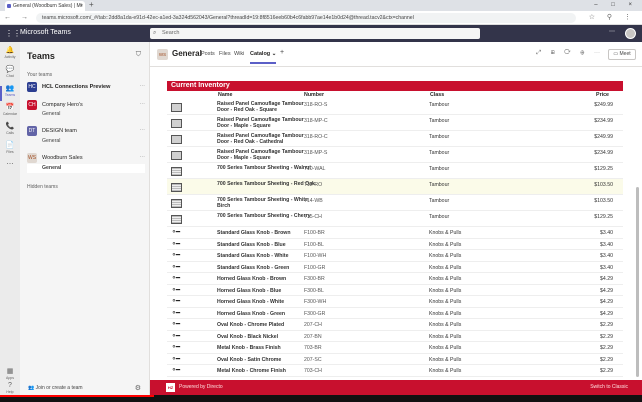 This screenshot has height=402, width=642. Describe the element at coordinates (239, 54) in the screenshot. I see `tab-wiki: Wiki` at that location.